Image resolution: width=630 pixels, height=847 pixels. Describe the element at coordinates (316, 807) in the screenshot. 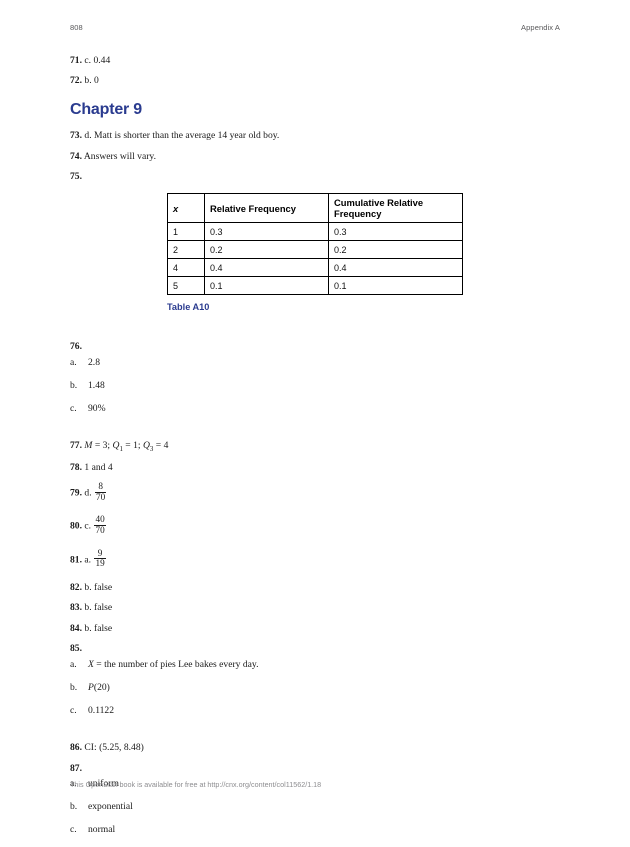

I see `list-item: b. exponential` at that location.